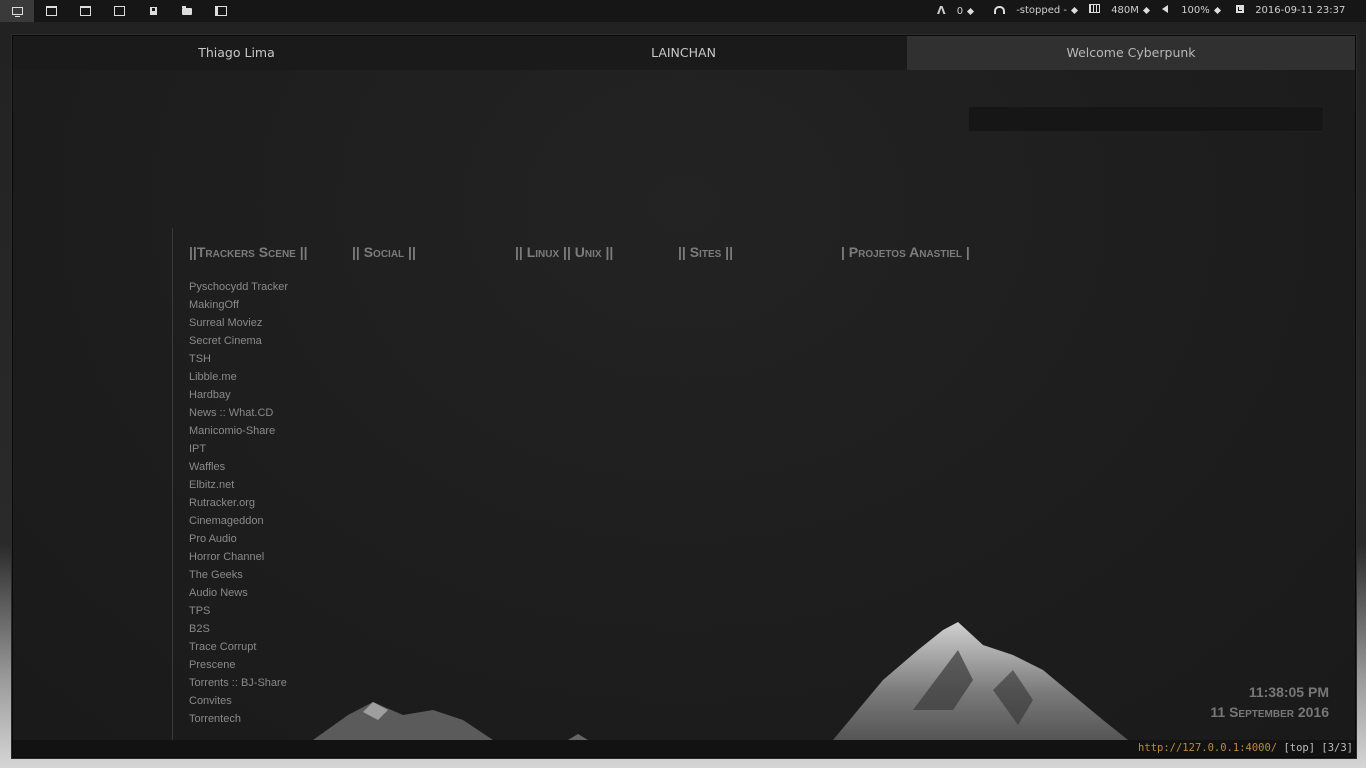  I want to click on arch-icon: Λ, so click(941, 10).